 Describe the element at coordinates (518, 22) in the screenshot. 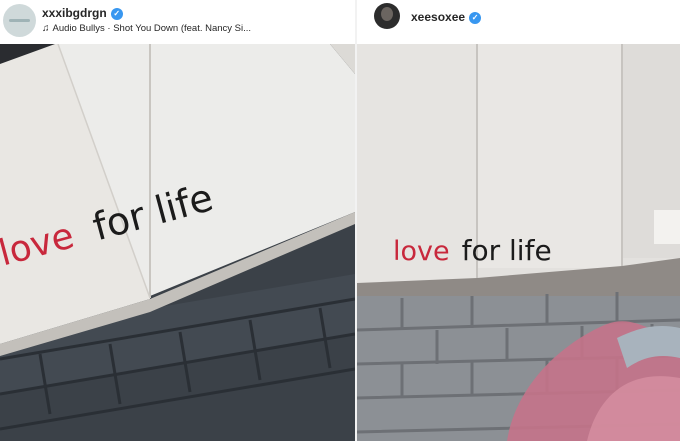

I see `post-header: xeesoxee ✓` at that location.